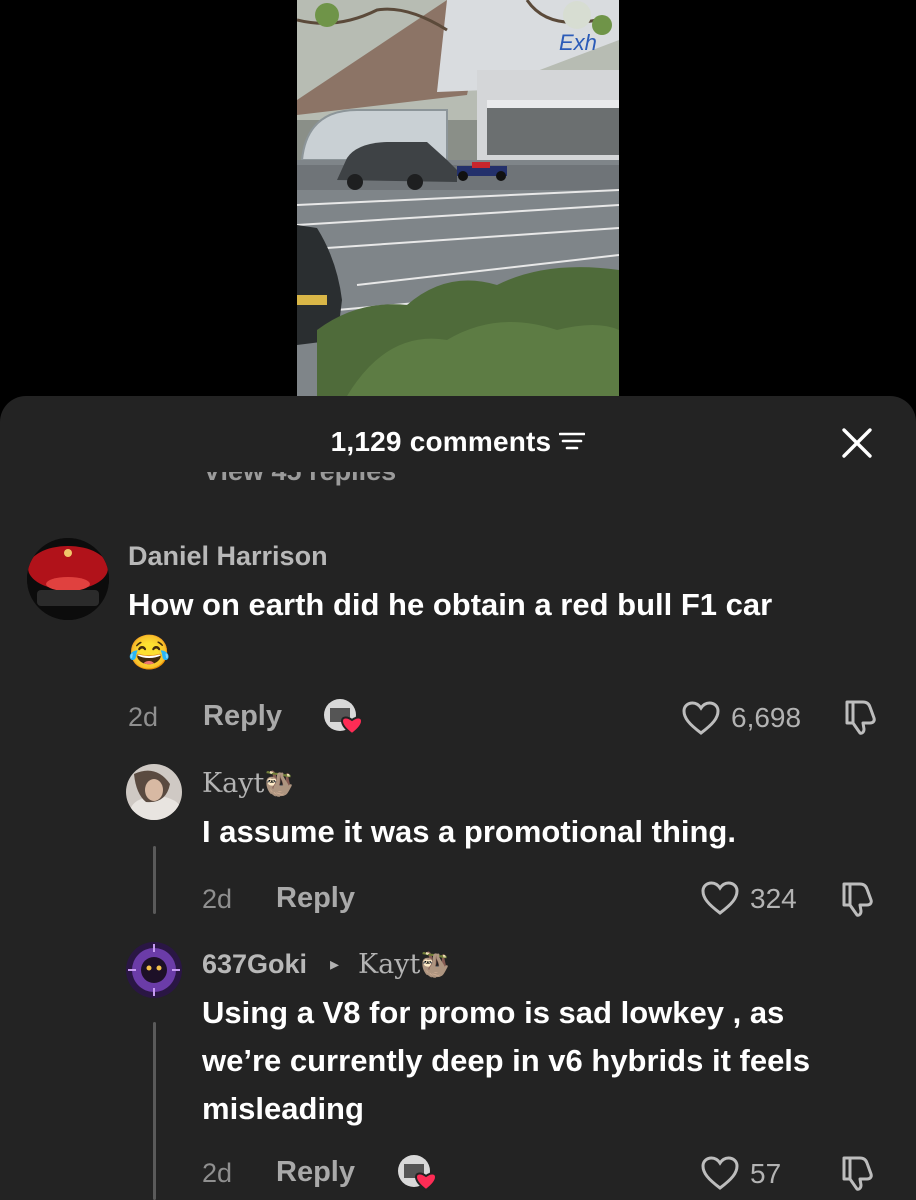 The image size is (916, 1200). I want to click on view-replies-link: View 45 replies, so click(299, 483).